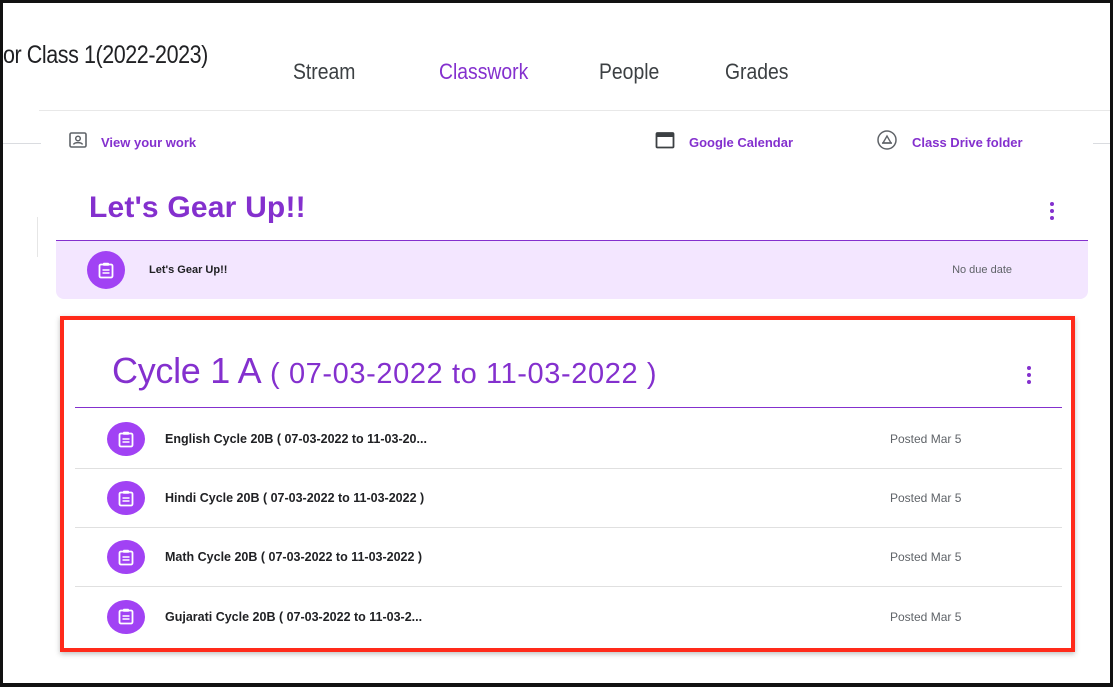 Image resolution: width=1113 pixels, height=687 pixels. Describe the element at coordinates (982, 270) in the screenshot. I see `due-date: No due date` at that location.